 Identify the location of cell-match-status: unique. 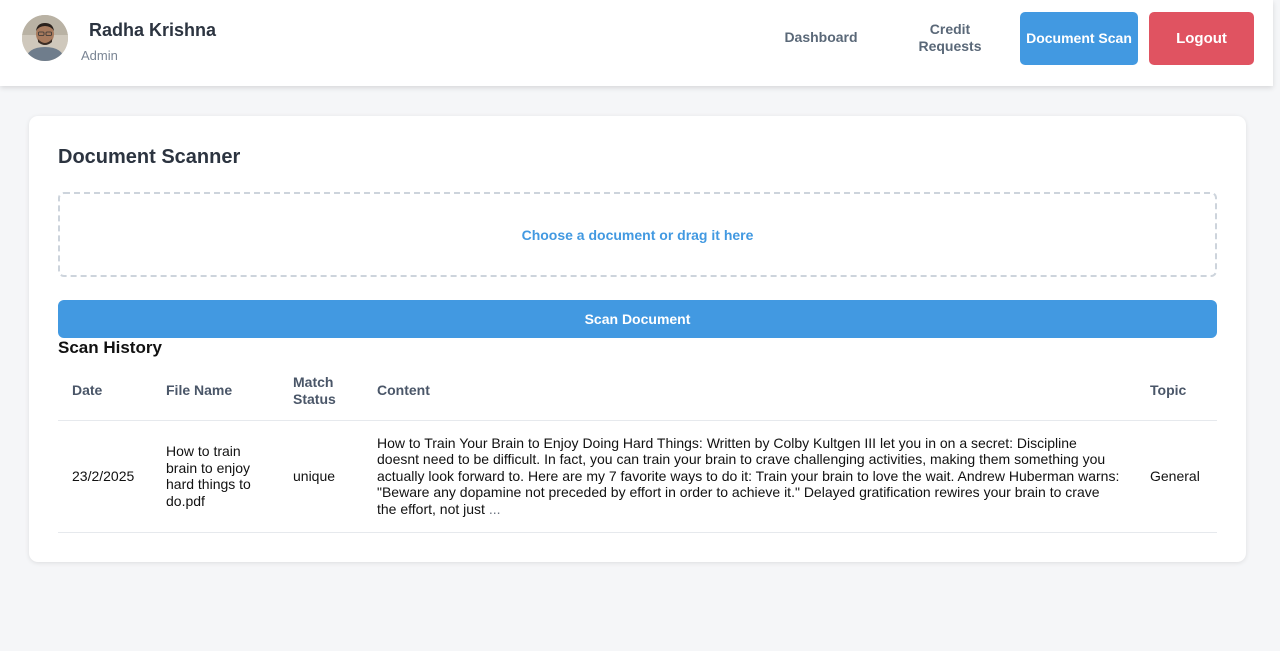
(321, 476).